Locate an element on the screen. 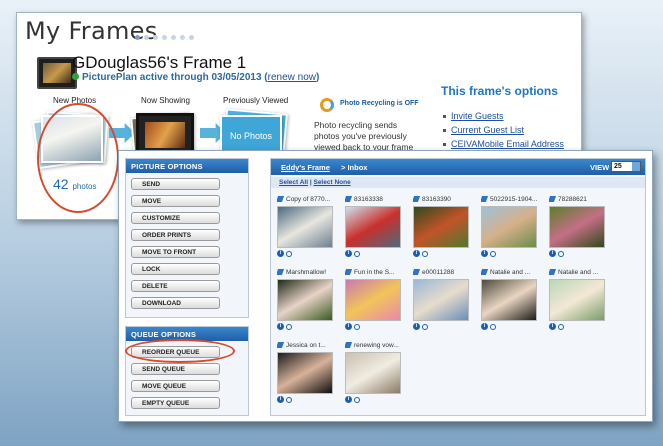 The height and width of the screenshot is (446, 663). photo-caption: e00011288 is located at coordinates (444, 272).